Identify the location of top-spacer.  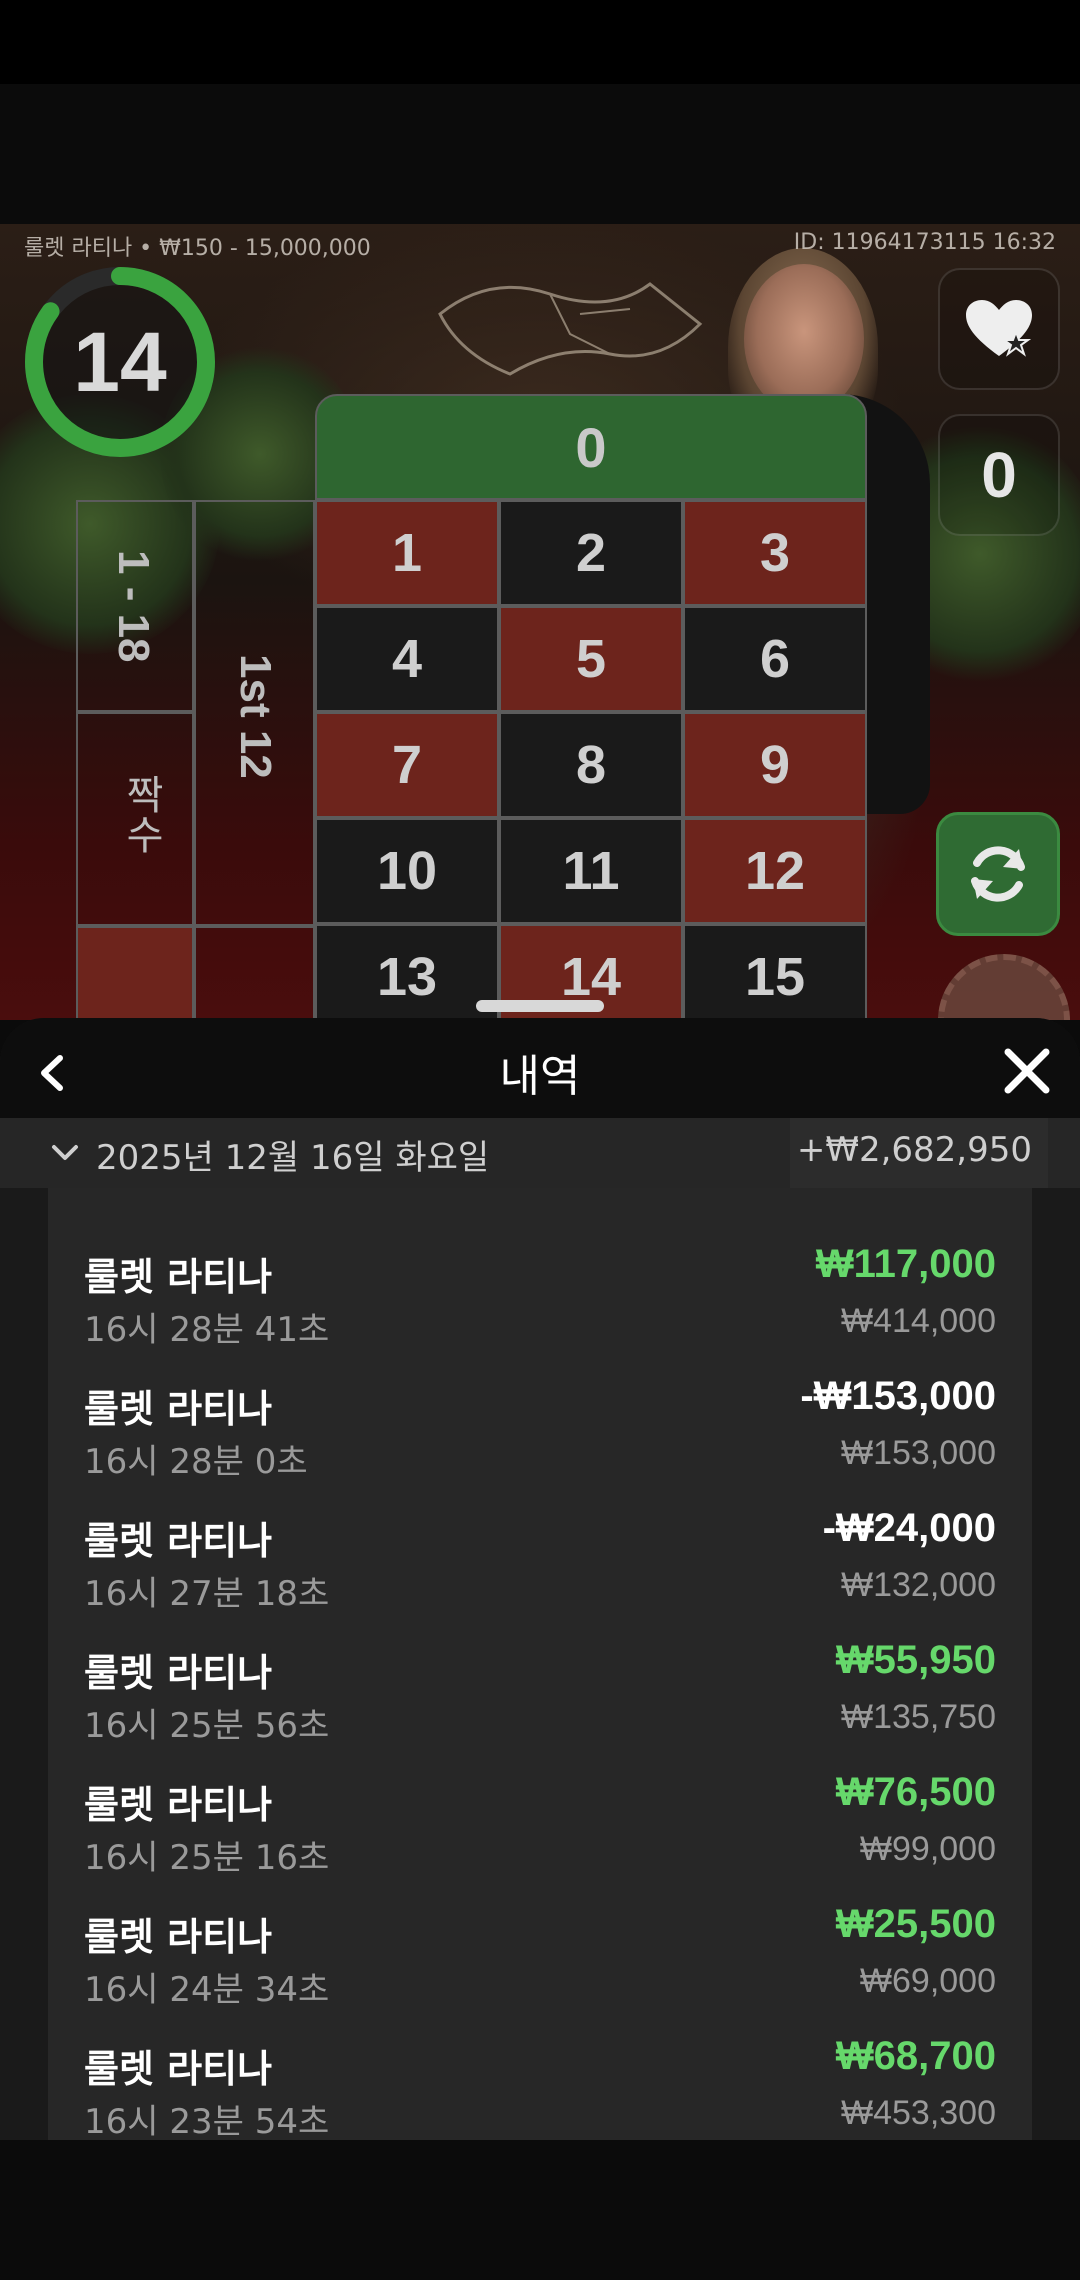
(540, 154).